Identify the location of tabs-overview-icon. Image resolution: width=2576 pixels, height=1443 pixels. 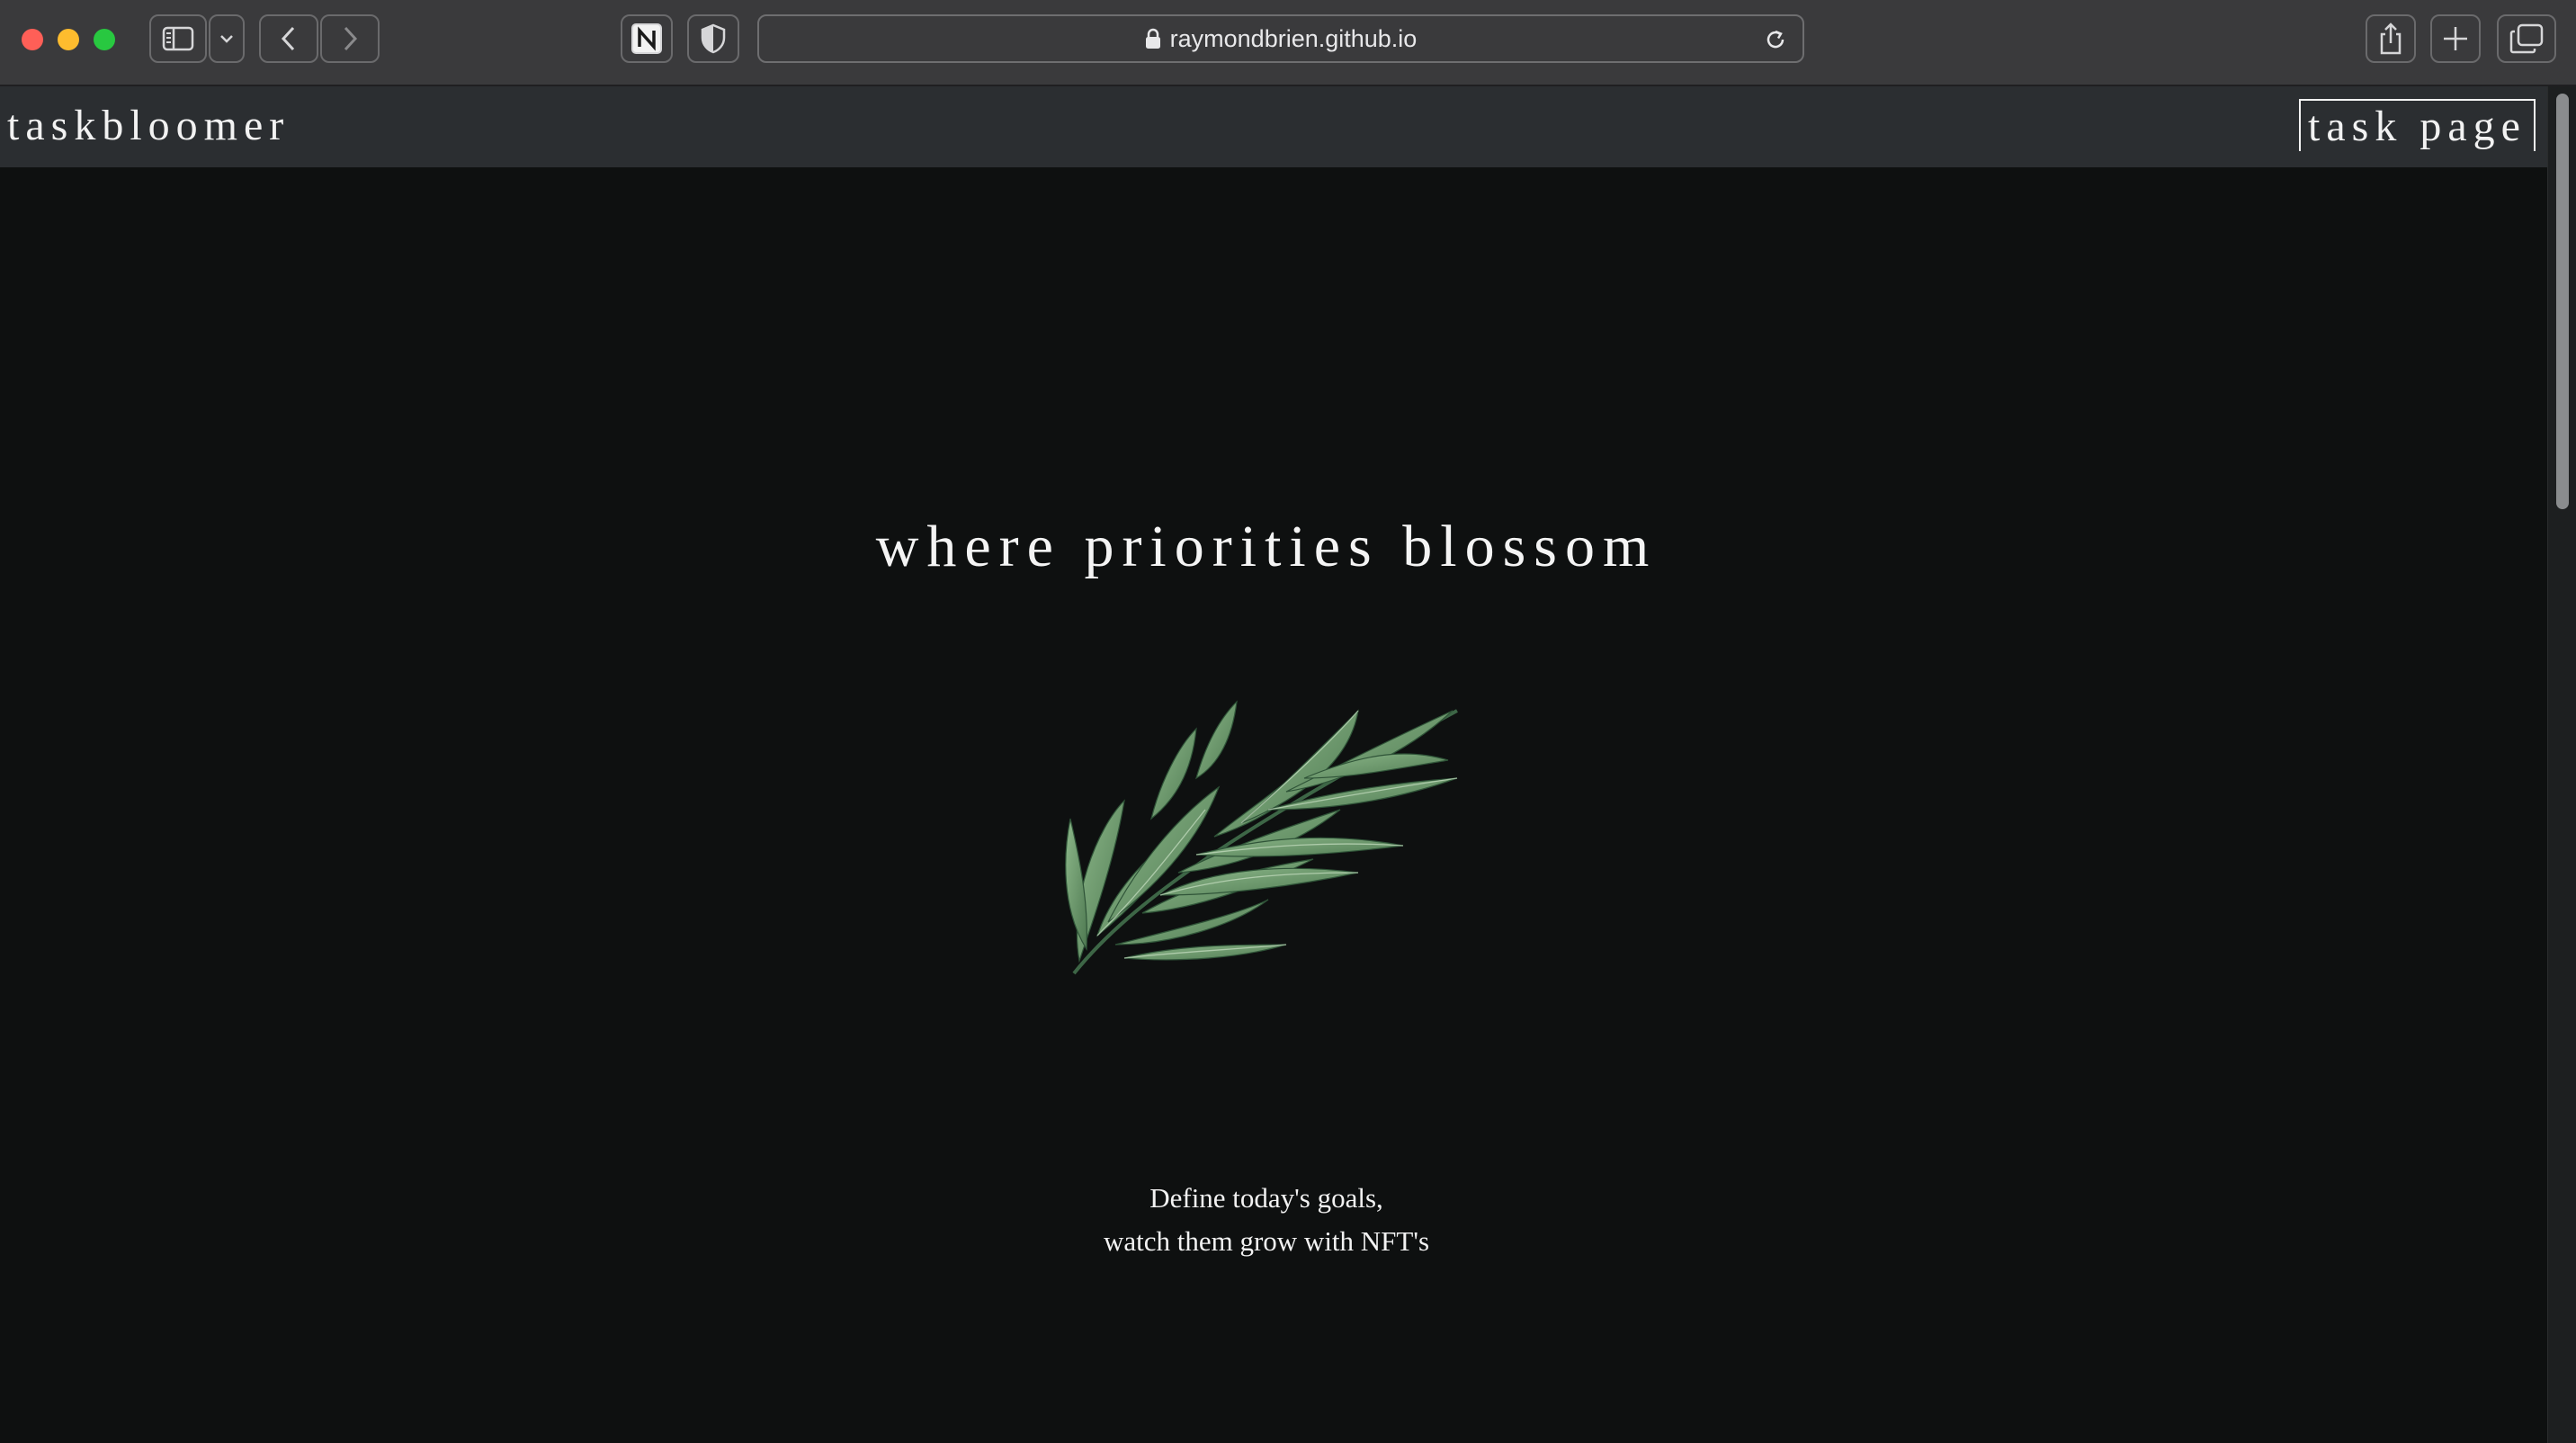
(2526, 38).